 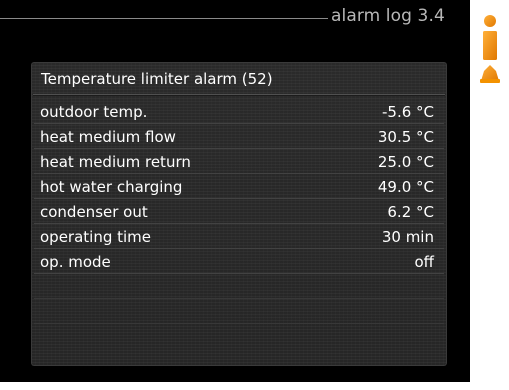 What do you see at coordinates (490, 45) in the screenshot?
I see `info-bar` at bounding box center [490, 45].